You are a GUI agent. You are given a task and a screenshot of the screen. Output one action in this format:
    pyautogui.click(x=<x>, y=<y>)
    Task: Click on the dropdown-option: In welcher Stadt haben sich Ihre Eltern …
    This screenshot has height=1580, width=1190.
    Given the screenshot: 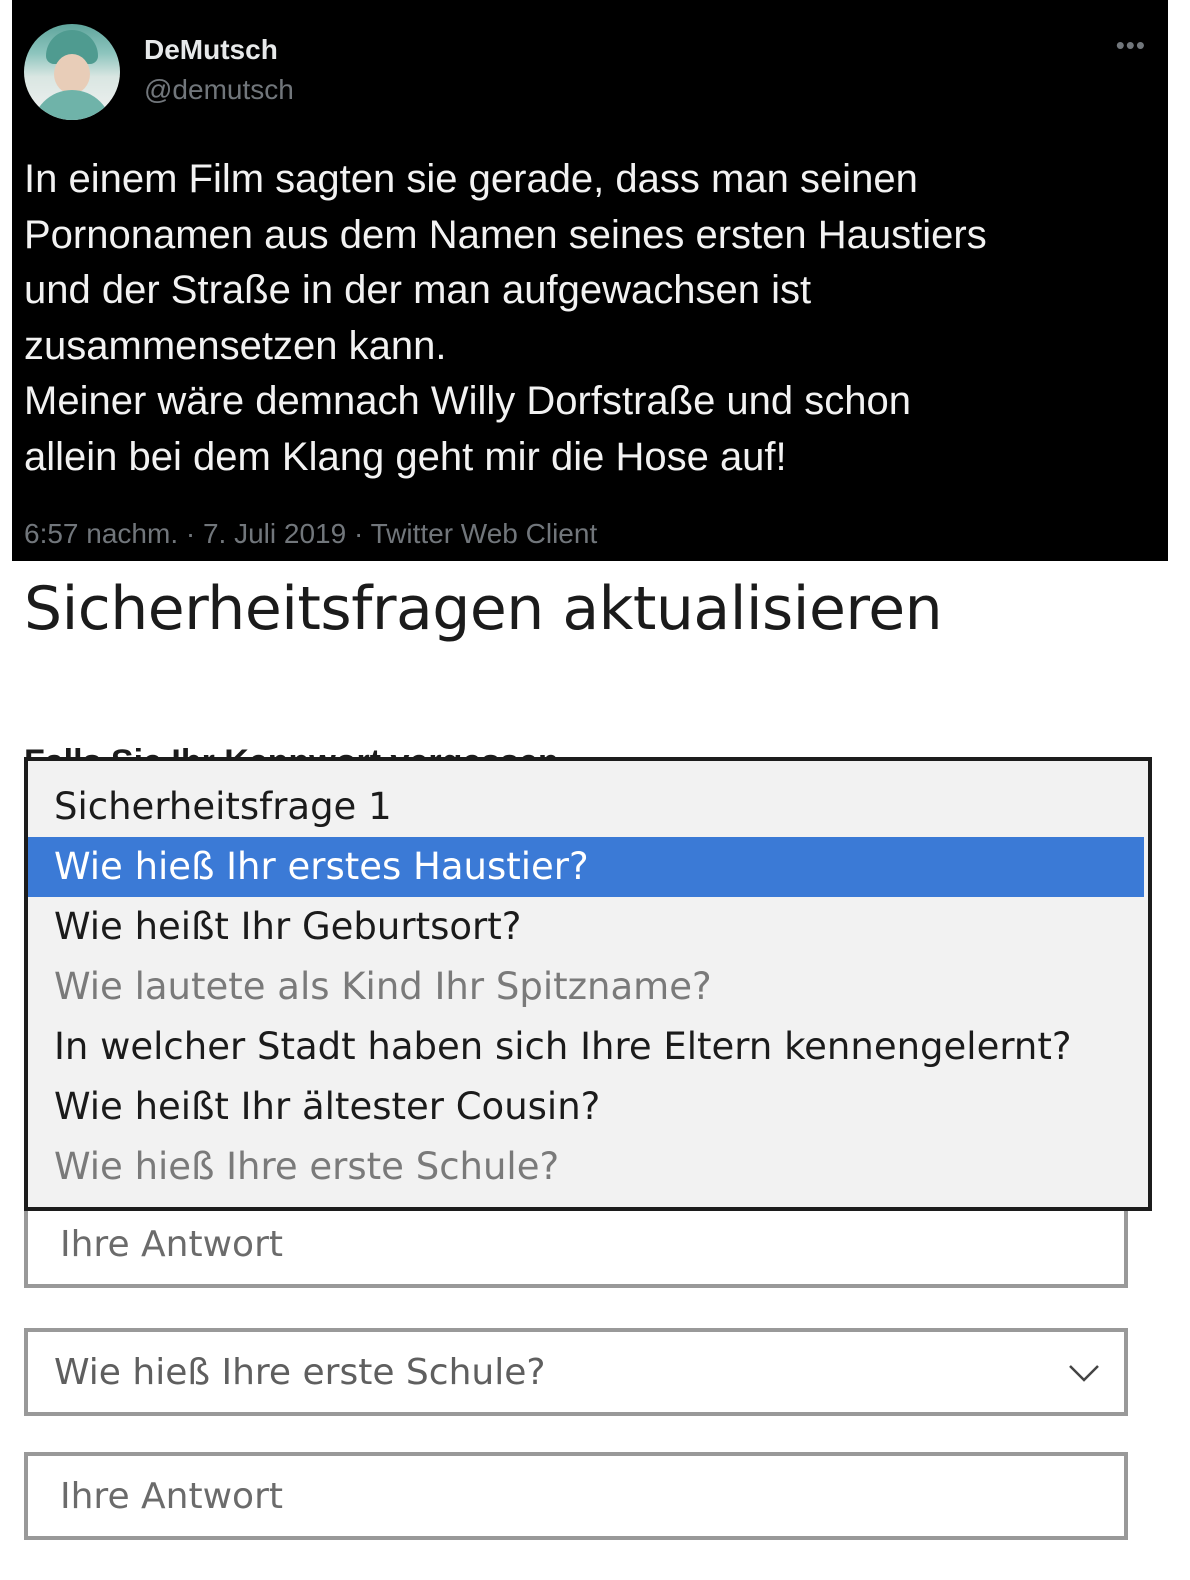 What is the action you would take?
    pyautogui.click(x=586, y=1047)
    